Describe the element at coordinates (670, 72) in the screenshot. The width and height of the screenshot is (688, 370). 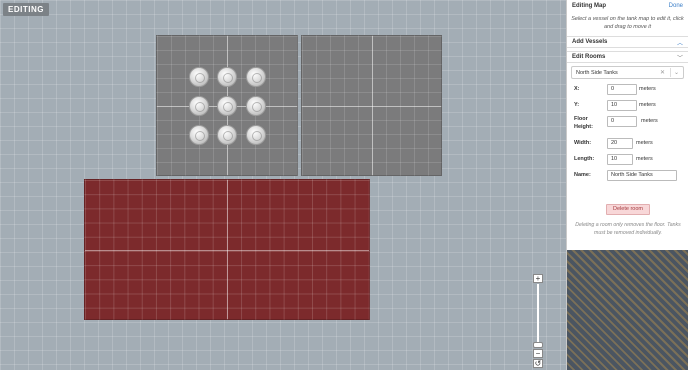
I see `select-divider` at that location.